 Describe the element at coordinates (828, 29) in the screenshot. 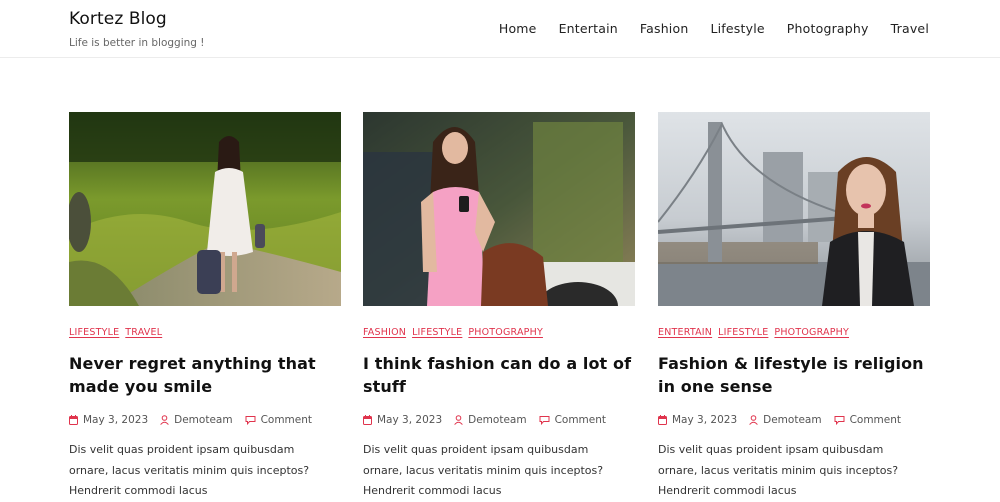

I see `nav-item-photography: Photography` at that location.